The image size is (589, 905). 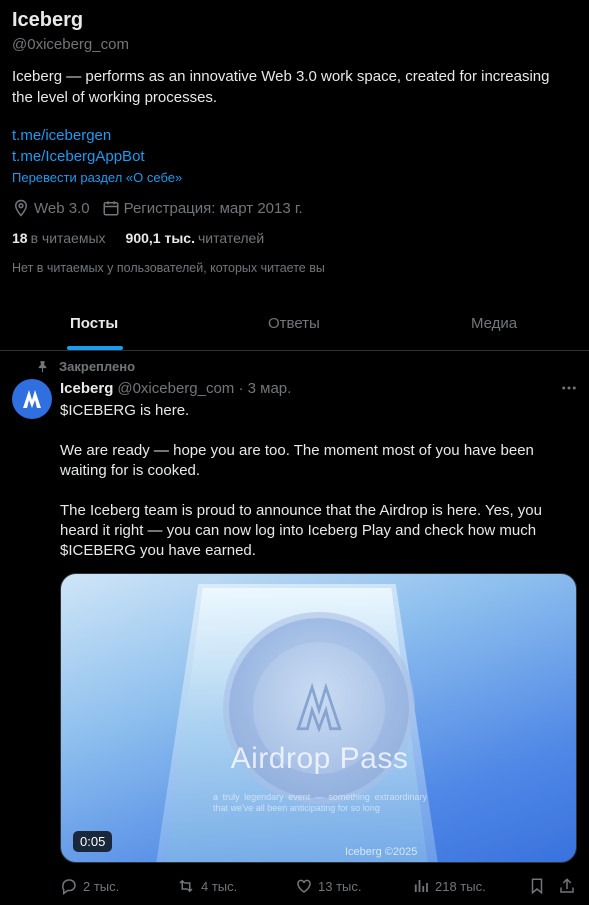 I want to click on profile-location: Web 3.0, so click(x=51, y=208).